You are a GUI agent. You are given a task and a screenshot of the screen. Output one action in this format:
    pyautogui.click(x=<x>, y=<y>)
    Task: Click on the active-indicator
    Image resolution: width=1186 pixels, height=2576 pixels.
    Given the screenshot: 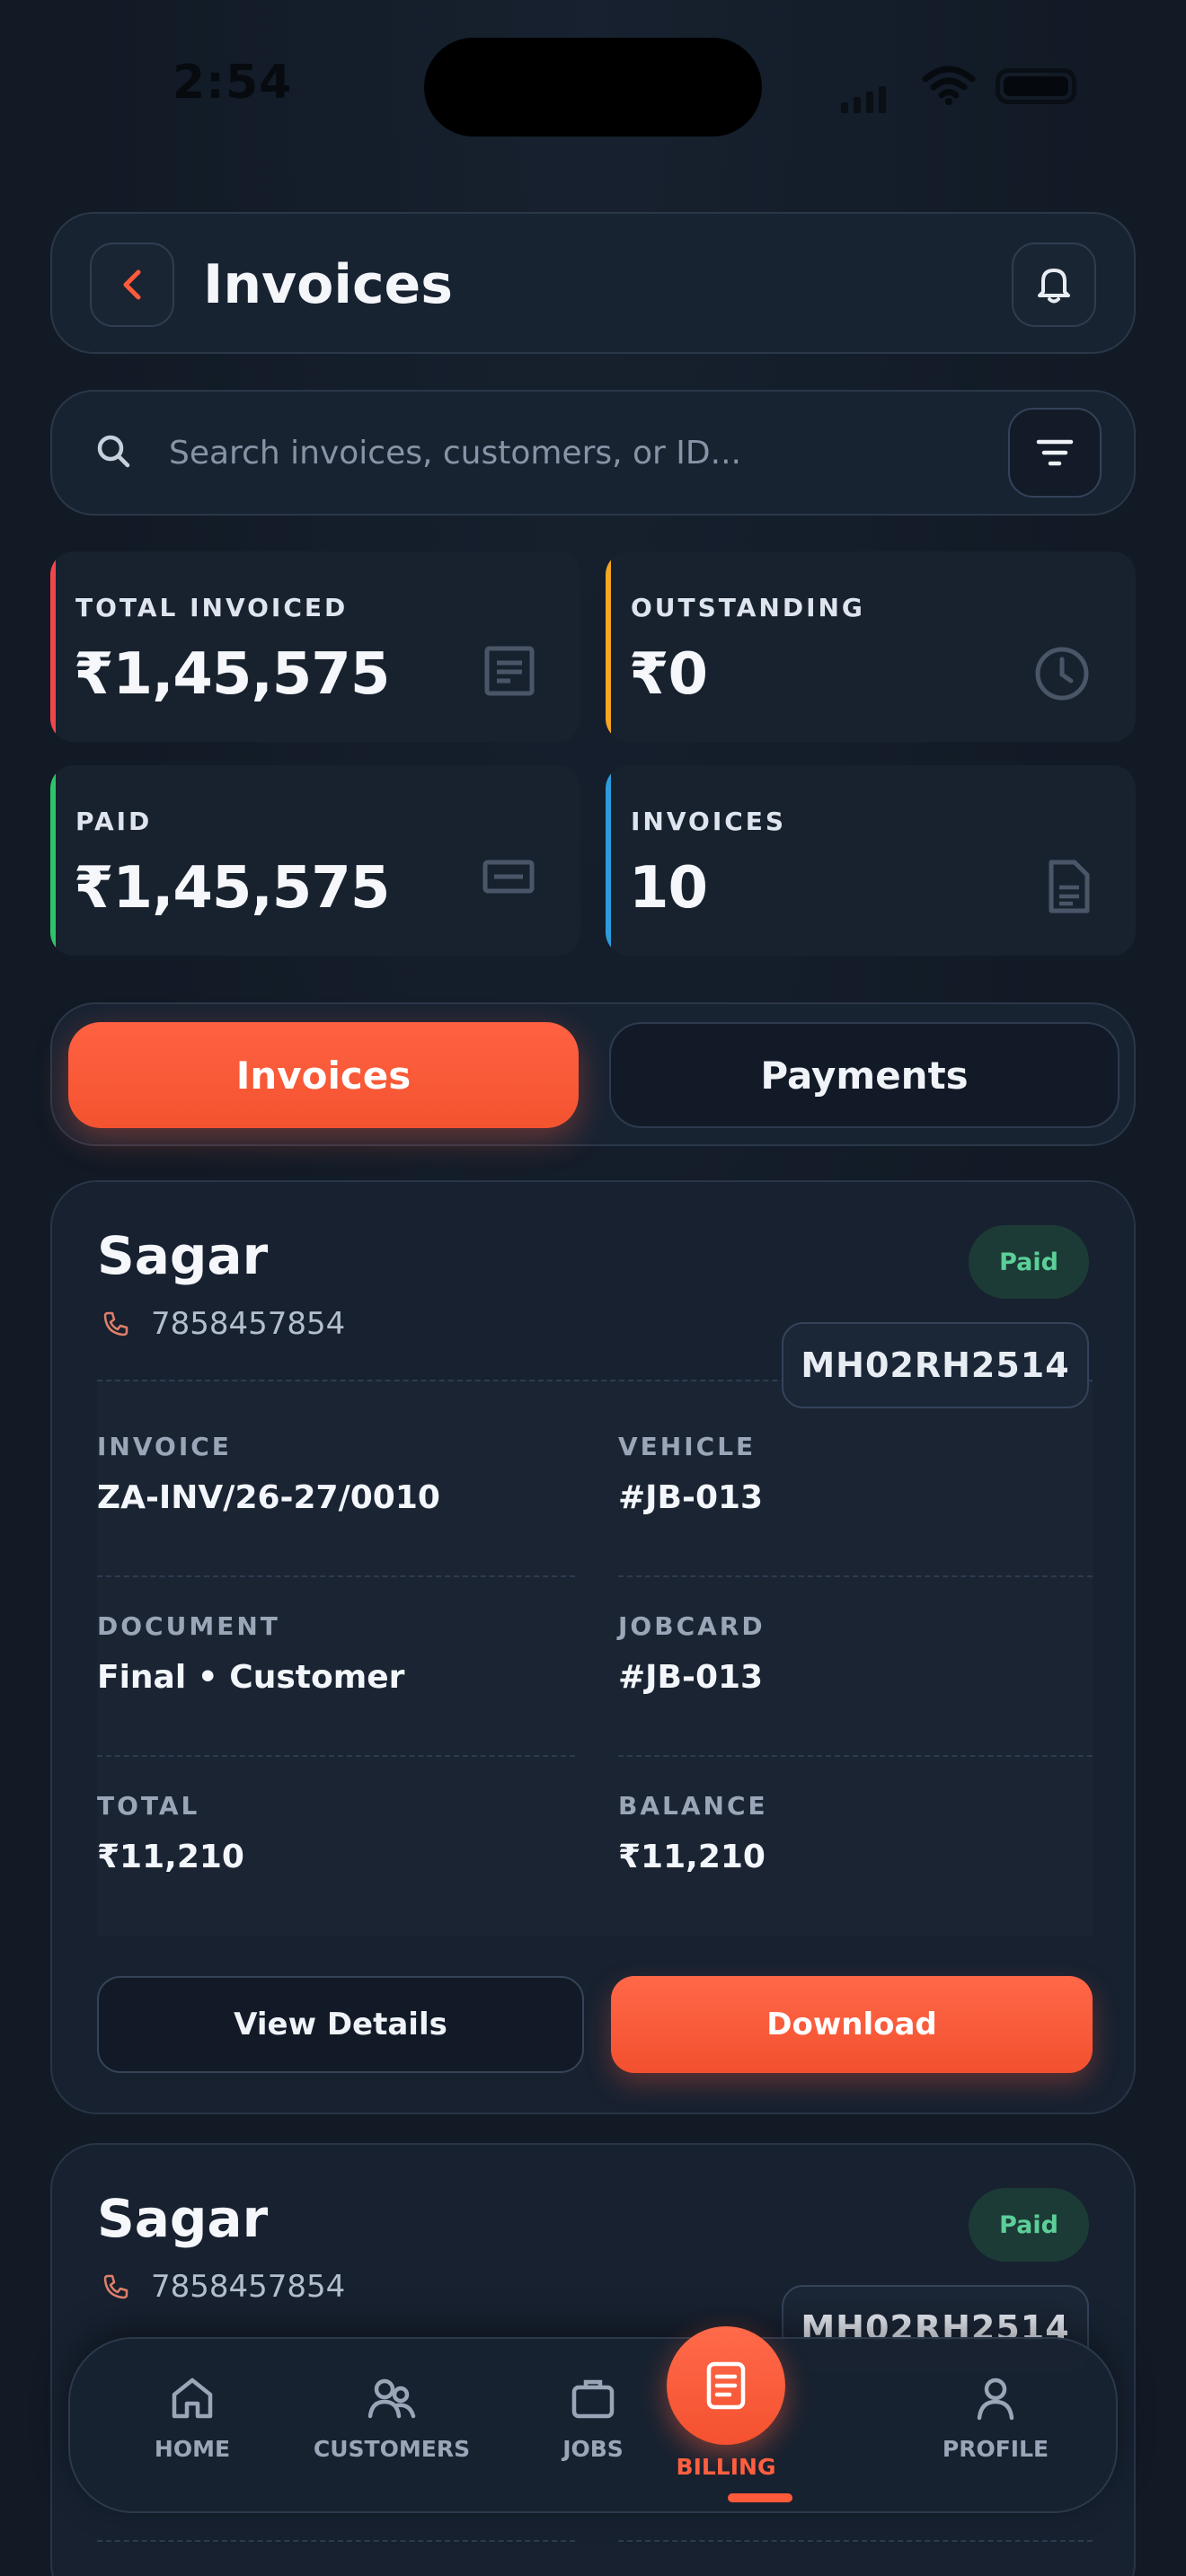 What is the action you would take?
    pyautogui.click(x=760, y=2497)
    